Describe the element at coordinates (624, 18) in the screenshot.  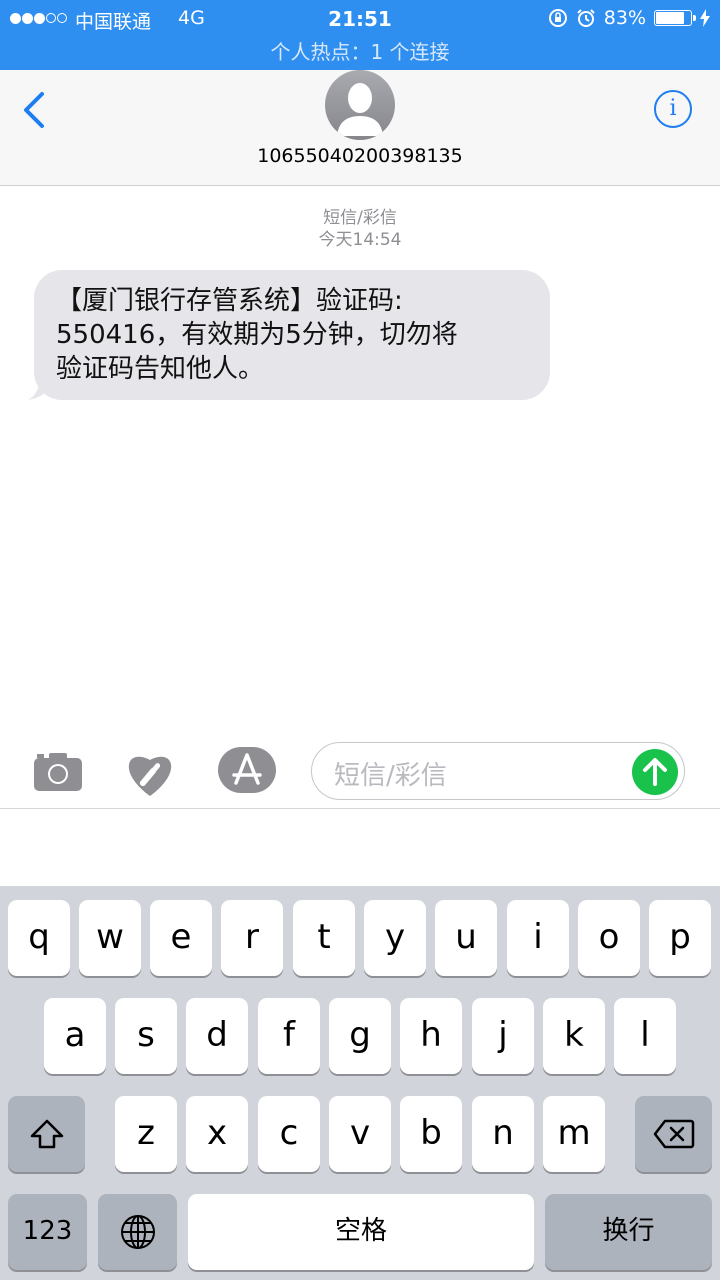
I see `battery-percent: 83%` at that location.